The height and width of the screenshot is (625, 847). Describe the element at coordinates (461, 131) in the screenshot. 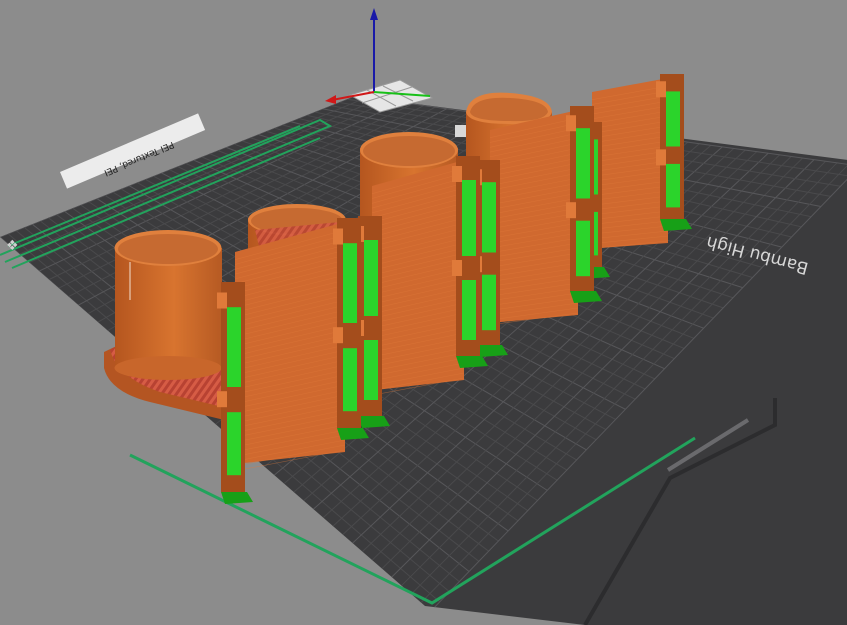

I see `plate-label-badge` at that location.